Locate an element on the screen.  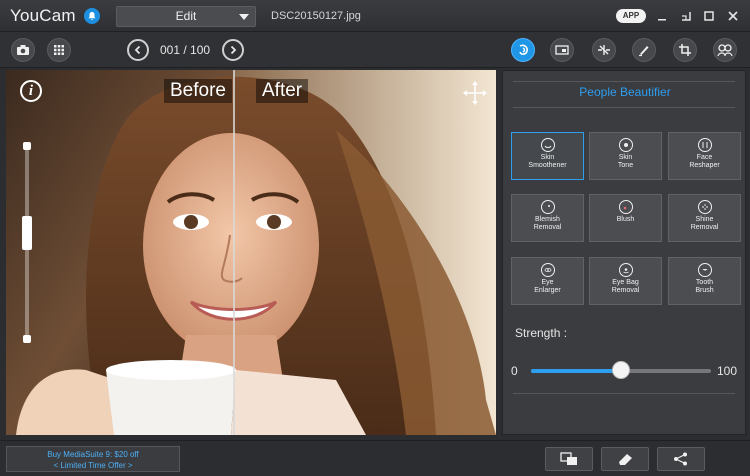
grid-view-icon is located at coordinates (59, 50).